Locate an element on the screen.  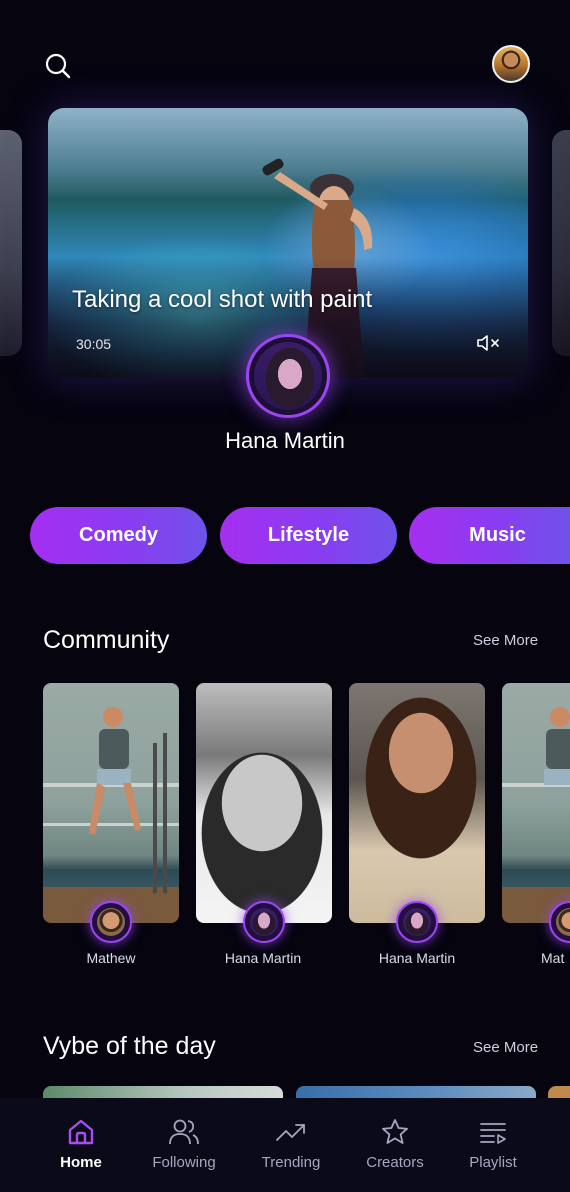
previous-video-card is located at coordinates (11, 243).